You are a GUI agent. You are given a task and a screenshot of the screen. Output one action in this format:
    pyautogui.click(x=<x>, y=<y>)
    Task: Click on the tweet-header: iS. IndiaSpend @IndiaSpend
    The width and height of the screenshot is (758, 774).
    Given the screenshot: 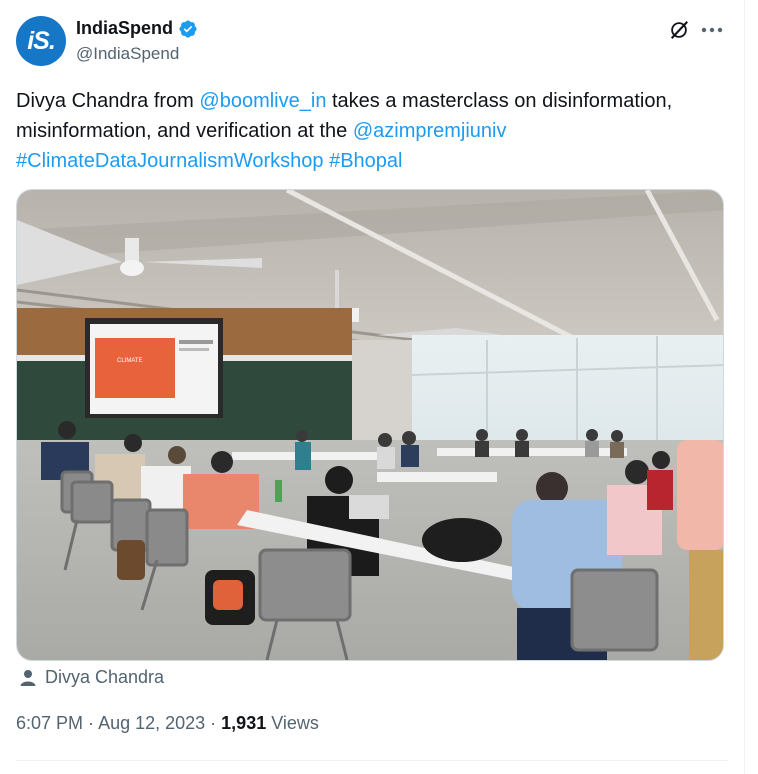 What is the action you would take?
    pyautogui.click(x=372, y=42)
    